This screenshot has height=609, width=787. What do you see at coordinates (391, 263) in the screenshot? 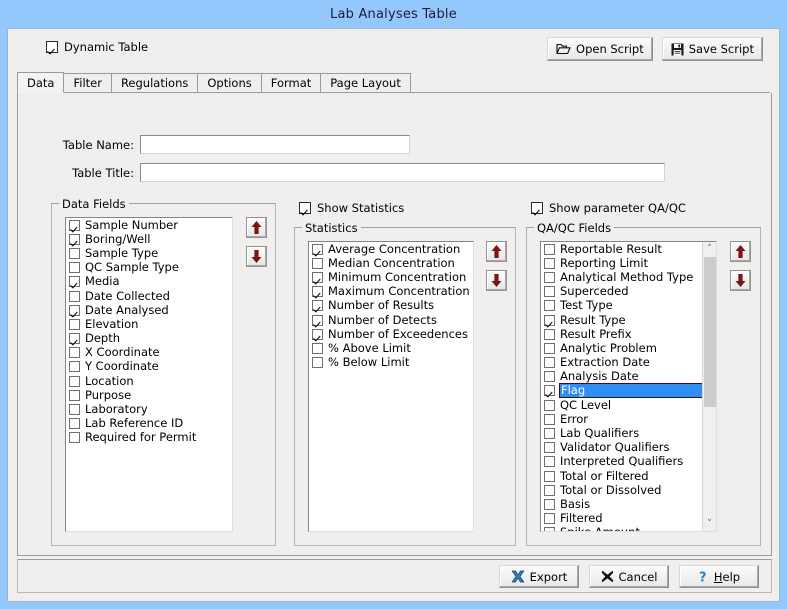
I see `statistic-item: Median Concentration` at bounding box center [391, 263].